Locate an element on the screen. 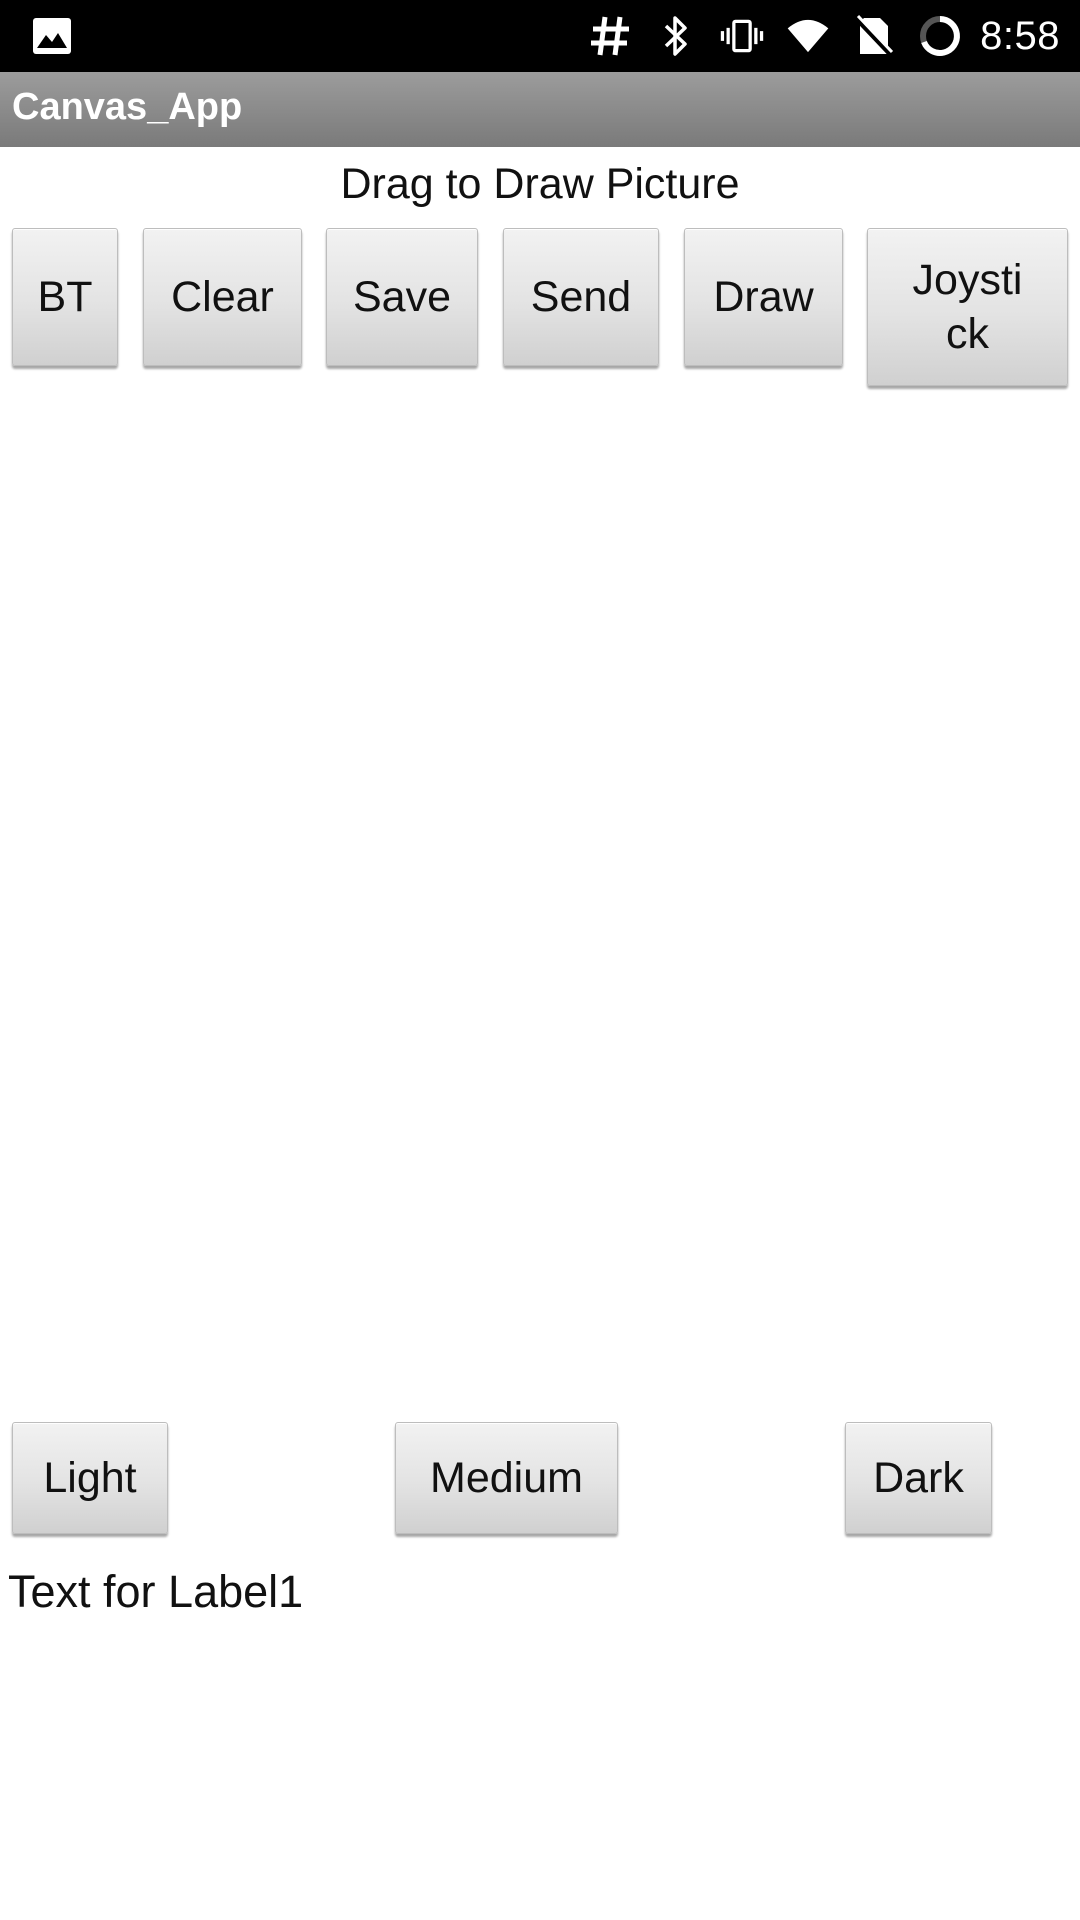 The width and height of the screenshot is (1080, 1920). hash-icon is located at coordinates (610, 36).